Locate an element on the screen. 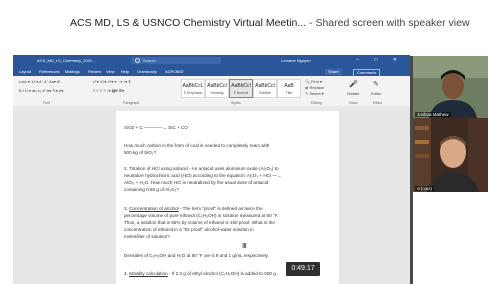  menu-review: Review is located at coordinates (94, 71).